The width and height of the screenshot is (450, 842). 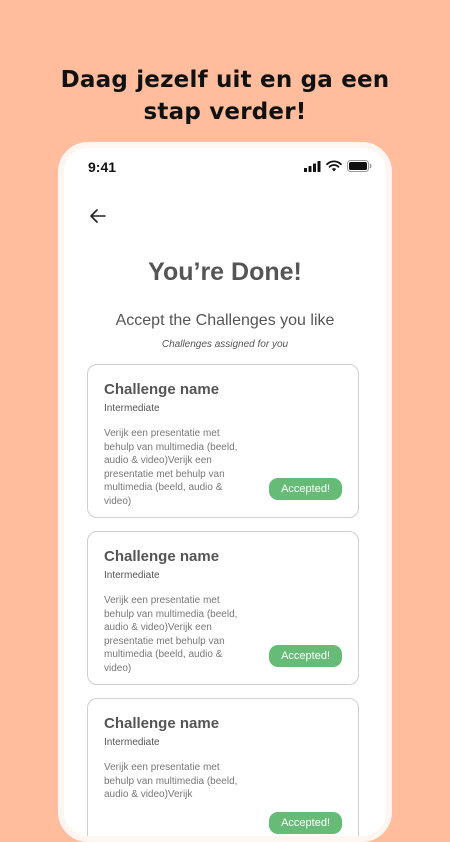 I want to click on signal-icon, so click(x=312, y=166).